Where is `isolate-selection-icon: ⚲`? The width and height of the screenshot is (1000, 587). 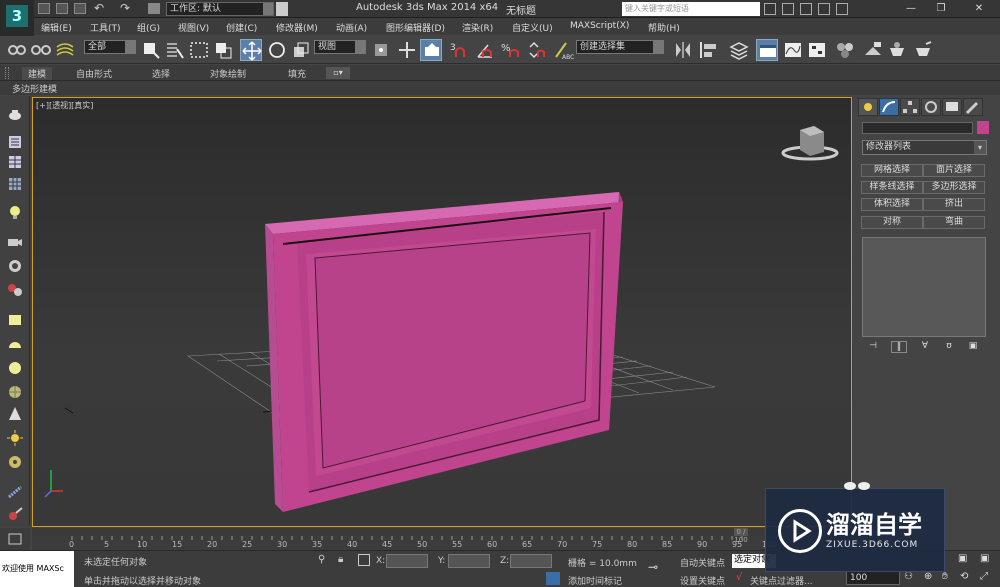
isolate-selection-icon: ⚲ is located at coordinates (321, 559).